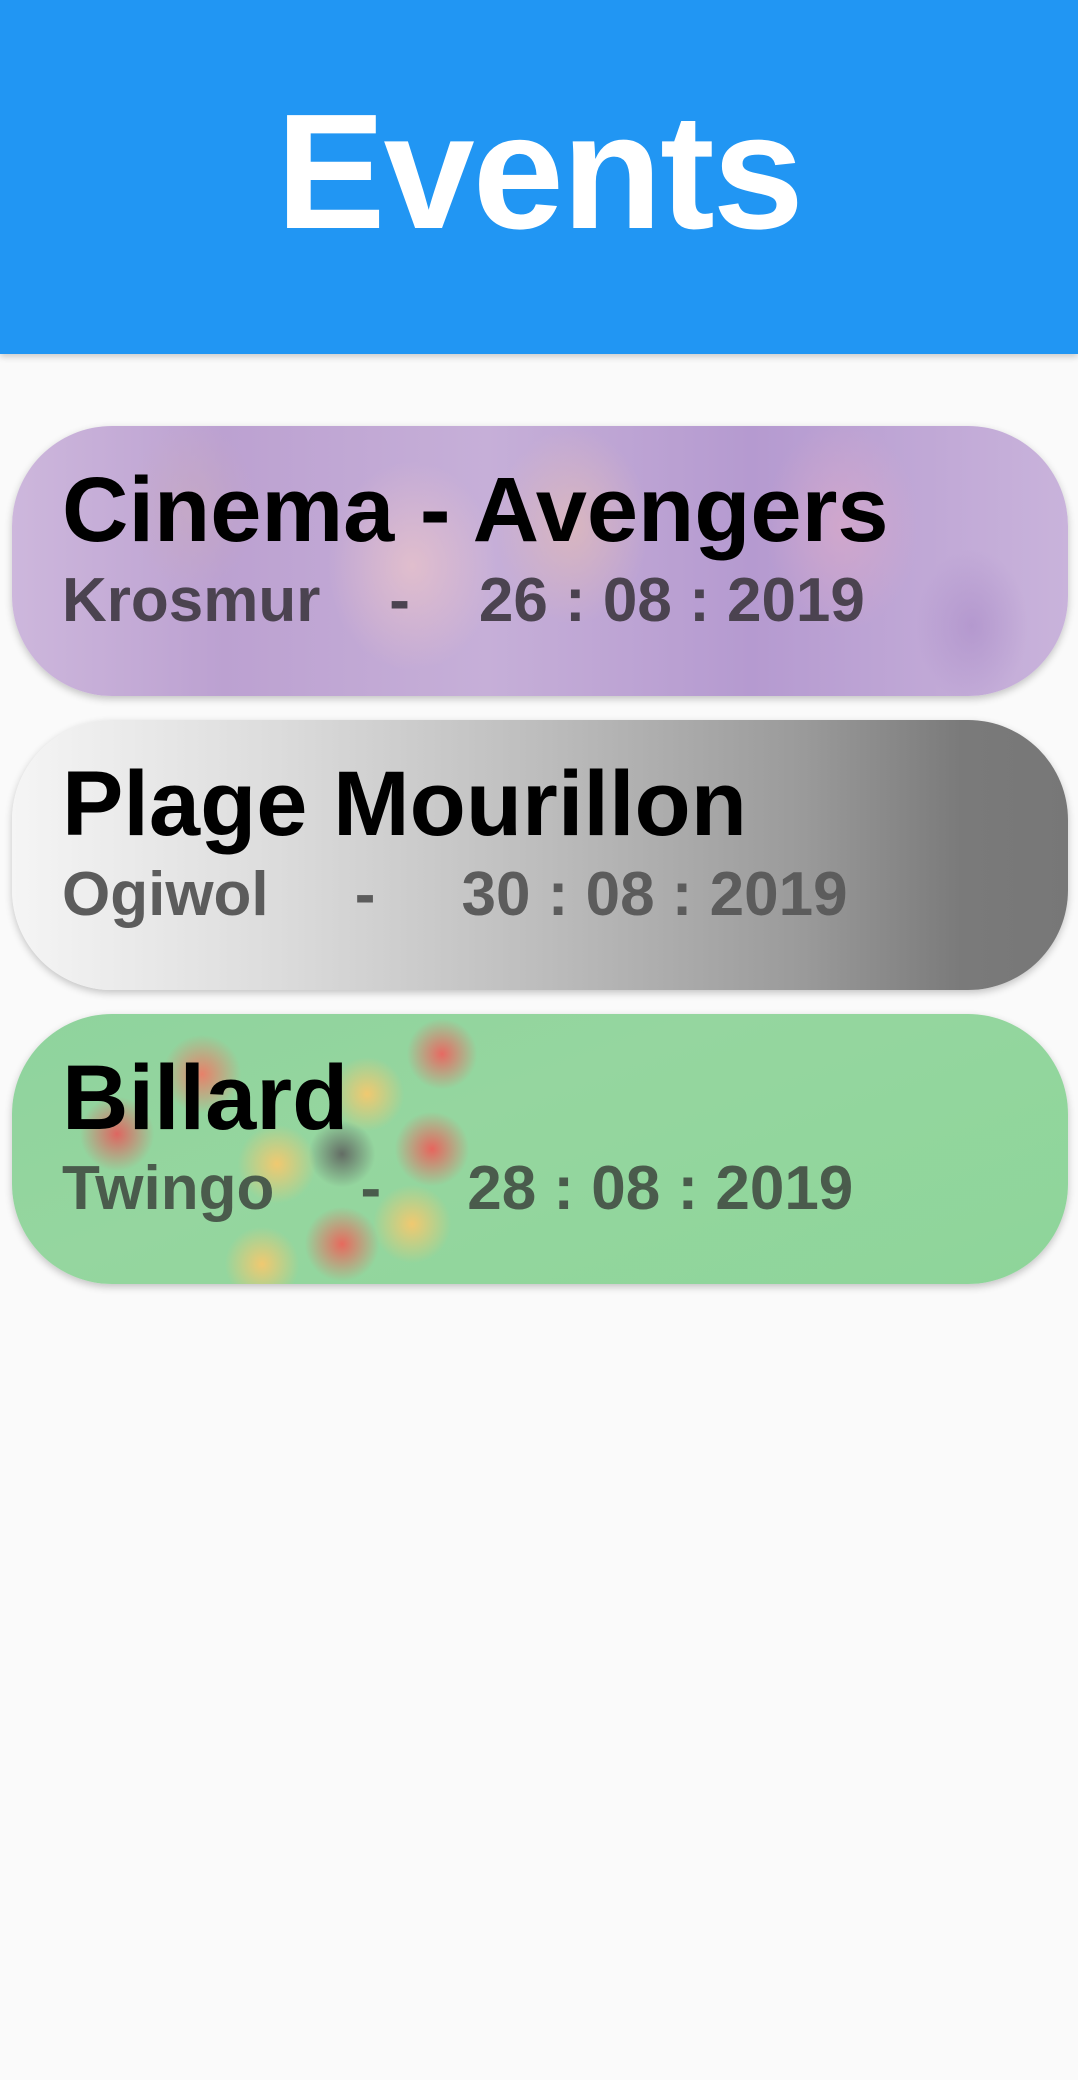 The image size is (1078, 2080). I want to click on event-card-plage-mourillon: Plage Mourillon Ogiwol - 30 : 08 : 2019, so click(540, 855).